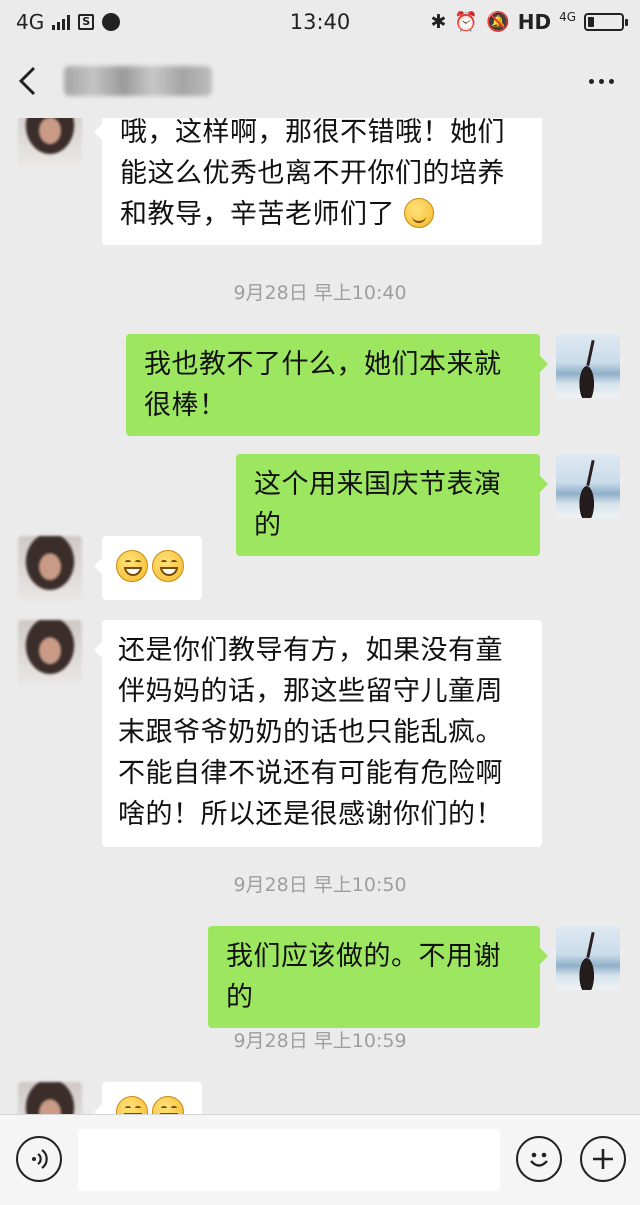  Describe the element at coordinates (320, 81) in the screenshot. I see `title-bar` at that location.